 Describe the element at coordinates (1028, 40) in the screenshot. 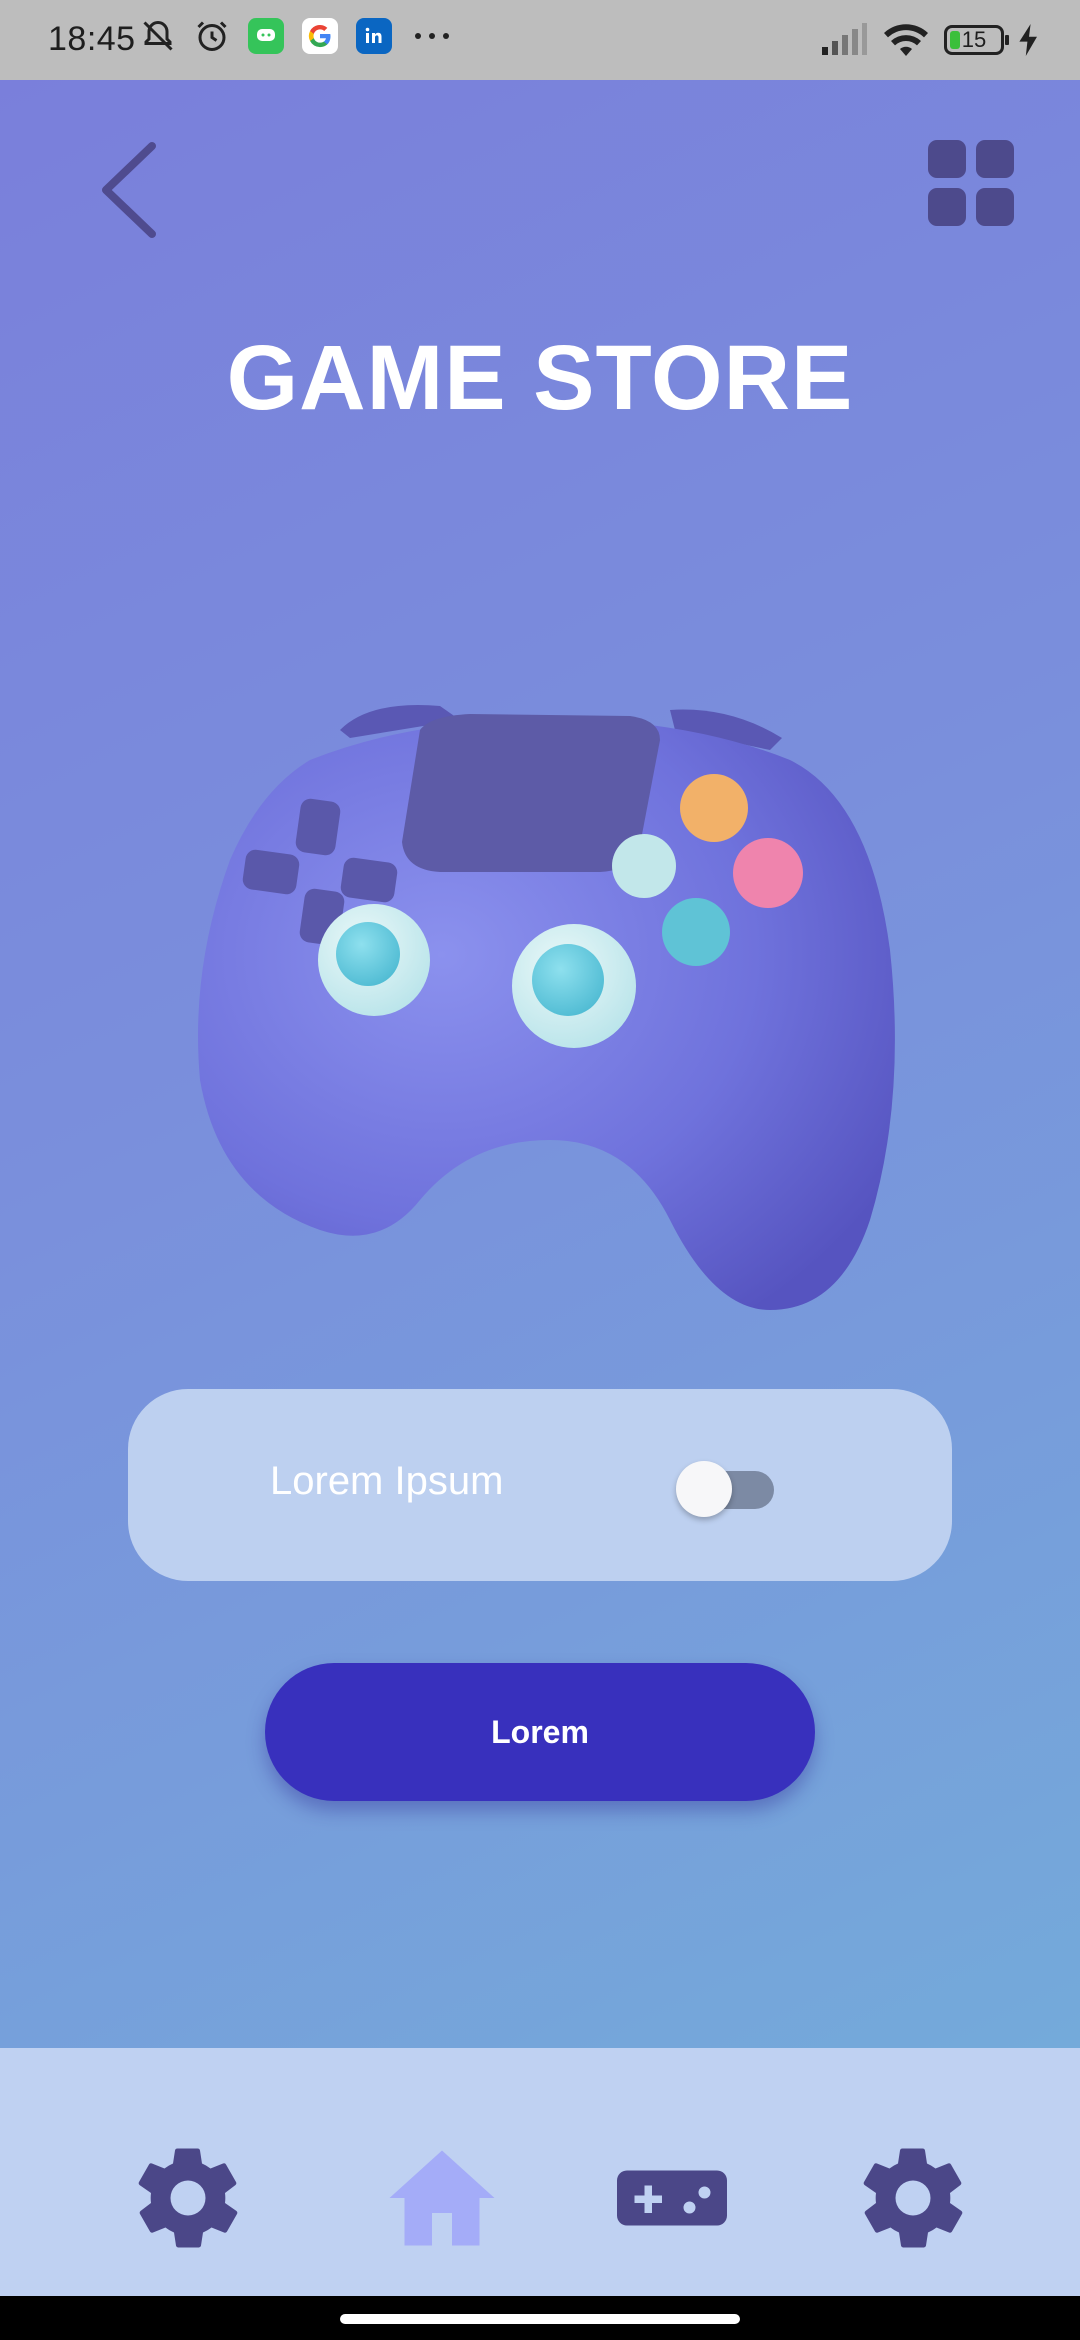

I see `charging-icon` at that location.